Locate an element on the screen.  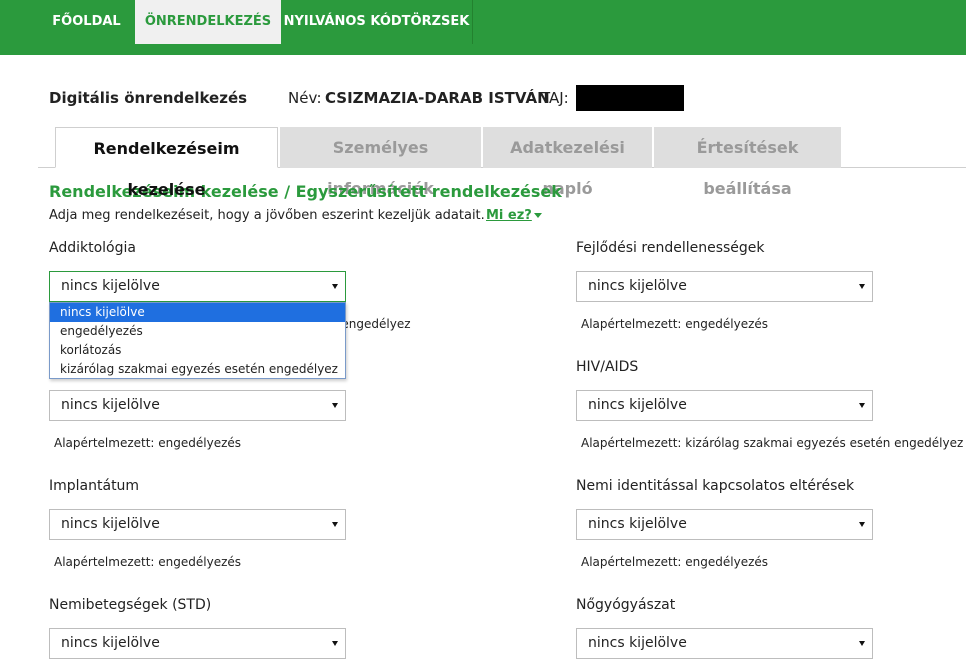
tab-personal-information: Személyes információk is located at coordinates (380, 162).